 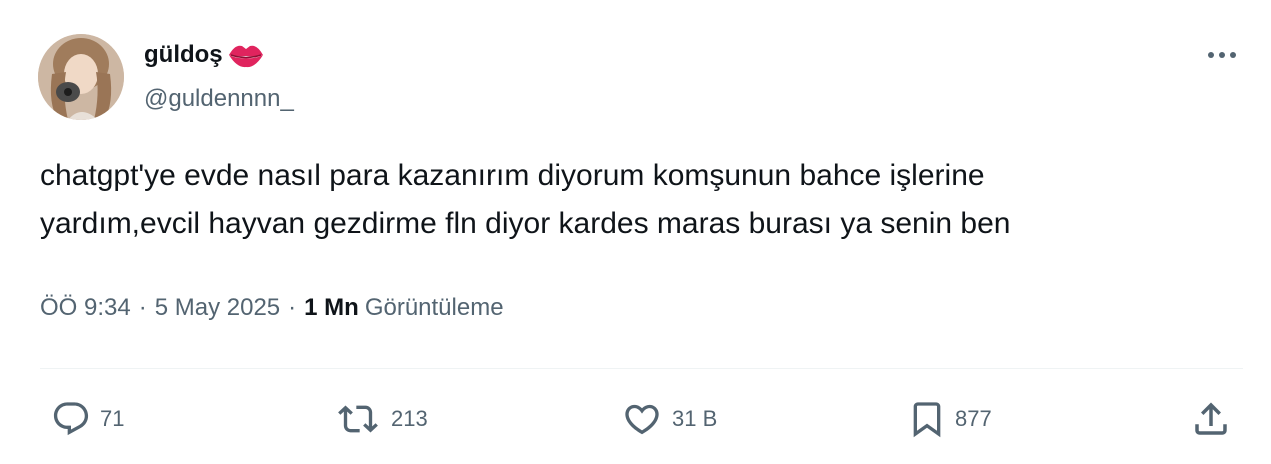 I want to click on repost-button: 213, so click(x=380, y=419).